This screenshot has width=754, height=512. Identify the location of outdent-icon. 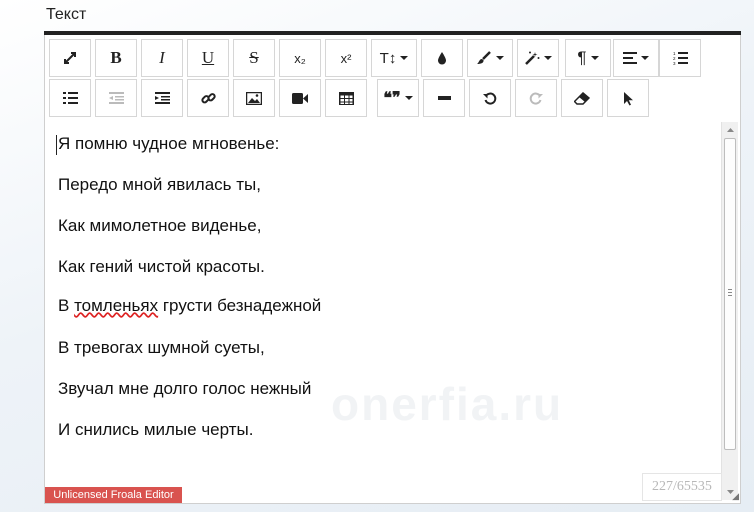
(116, 98).